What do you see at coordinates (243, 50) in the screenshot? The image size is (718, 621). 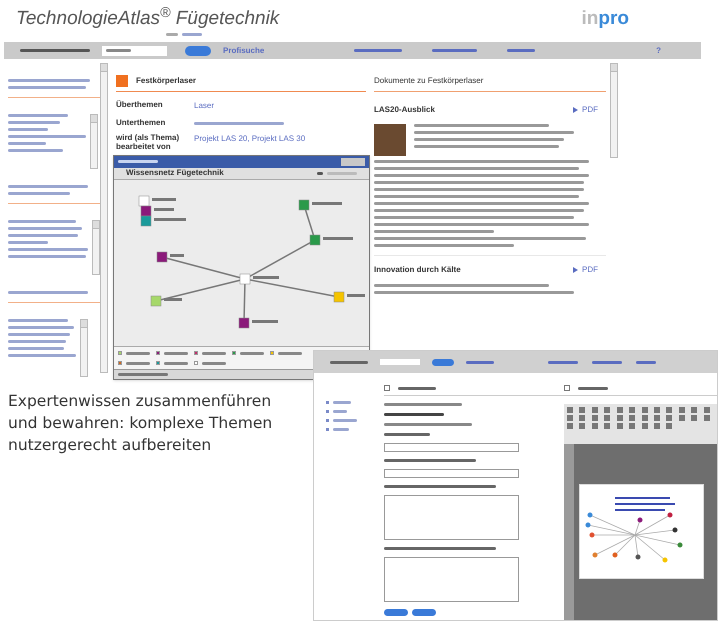 I see `pro-search-link: Profisuche` at bounding box center [243, 50].